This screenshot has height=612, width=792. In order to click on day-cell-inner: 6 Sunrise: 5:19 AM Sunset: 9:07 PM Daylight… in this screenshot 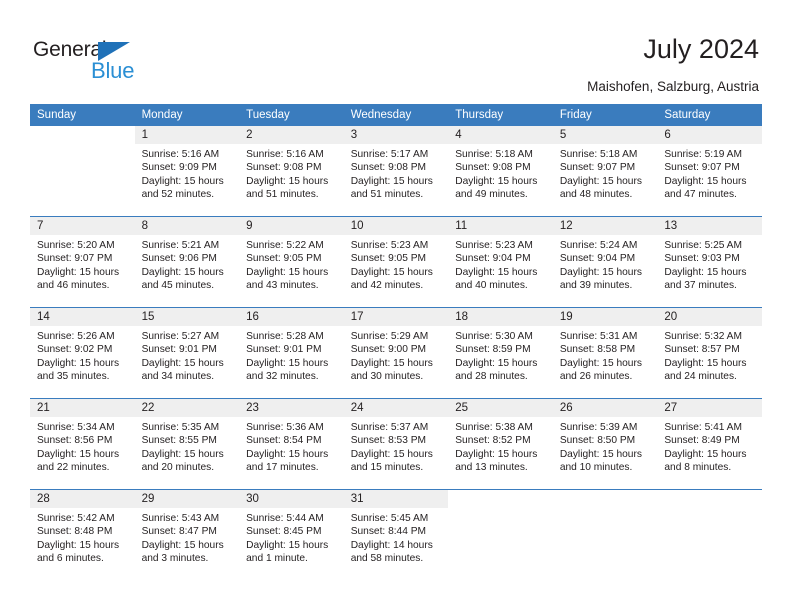, I will do `click(709, 171)`.